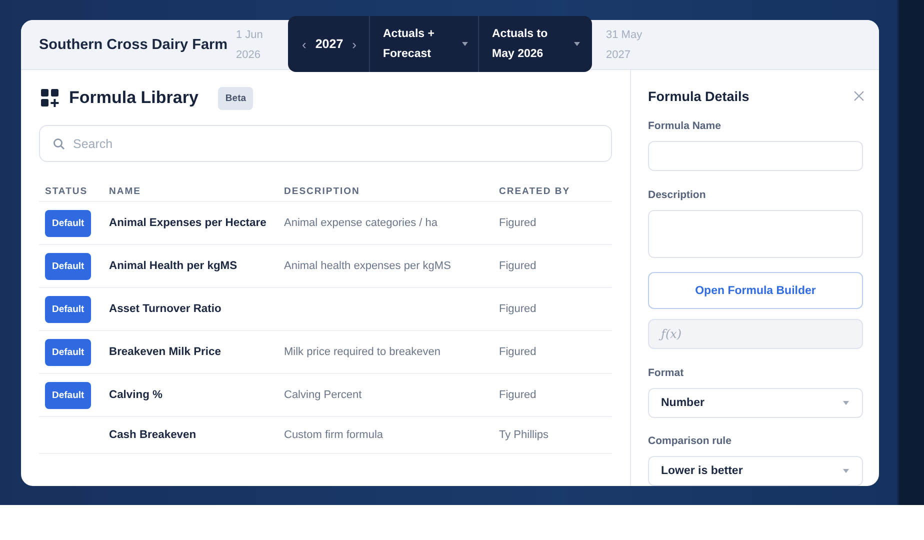 This screenshot has height=540, width=924. What do you see at coordinates (136, 395) in the screenshot?
I see `formula-name: Calving %` at bounding box center [136, 395].